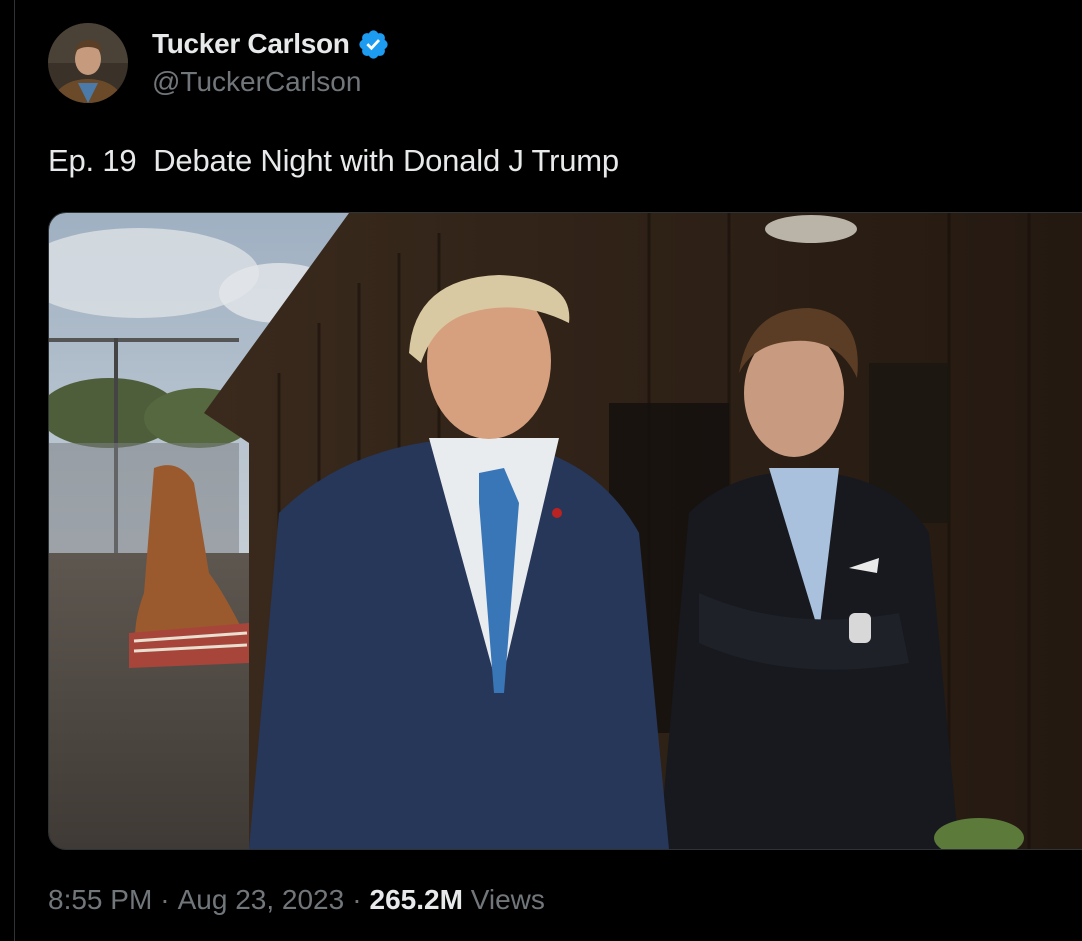 This screenshot has width=1082, height=941. Describe the element at coordinates (507, 899) in the screenshot. I see `views-label: Views` at that location.